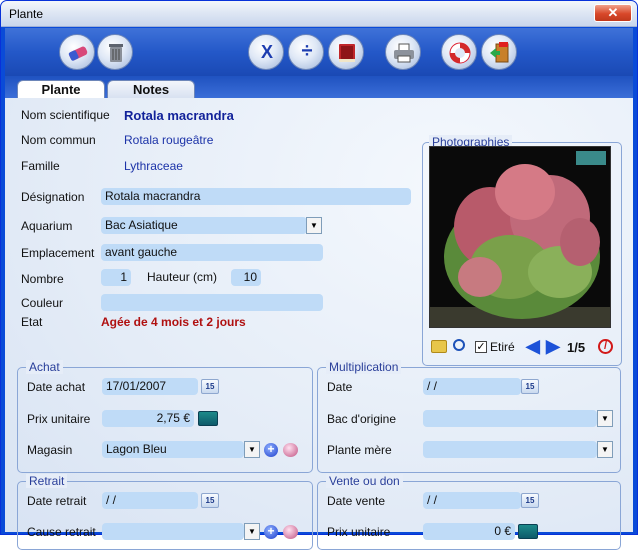  I want to click on cause-retrait-dropdown-button: ▼, so click(252, 531).